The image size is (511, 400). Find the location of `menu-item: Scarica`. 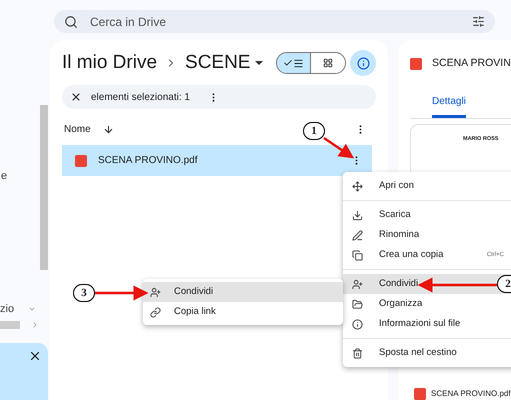

menu-item: Scarica is located at coordinates (427, 215).